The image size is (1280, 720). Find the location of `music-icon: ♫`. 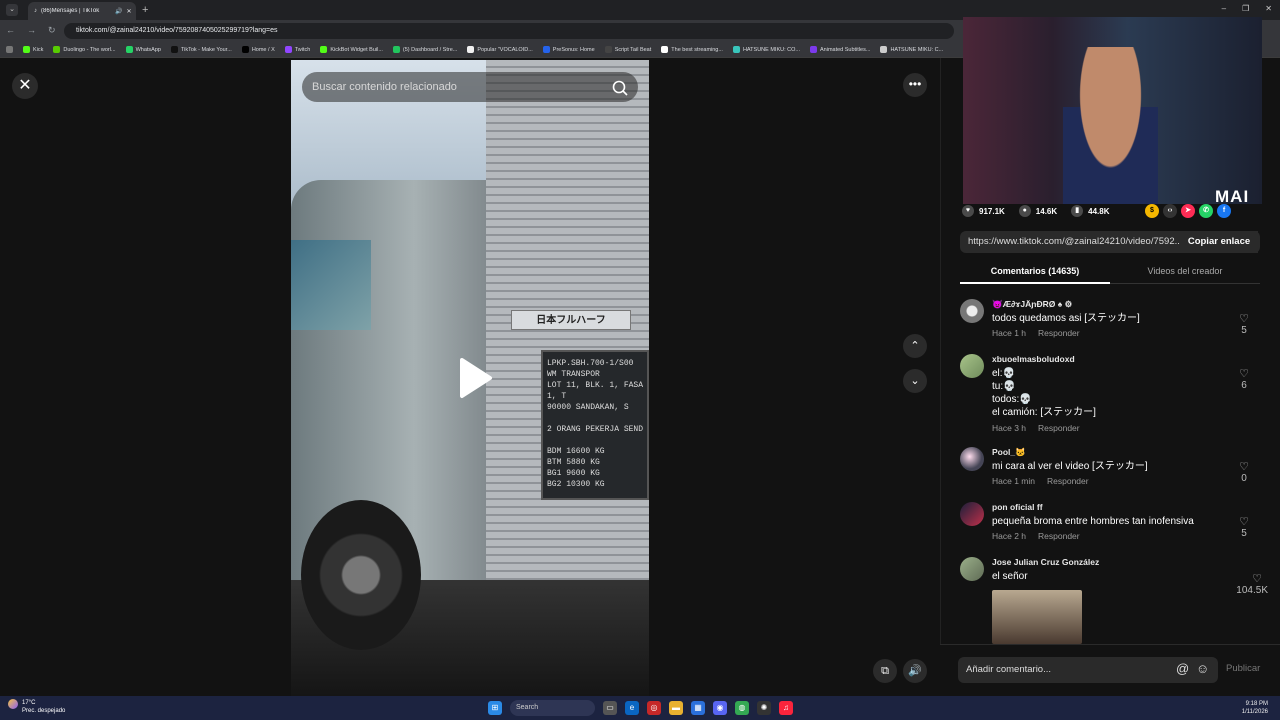

music-icon: ♫ is located at coordinates (786, 708).